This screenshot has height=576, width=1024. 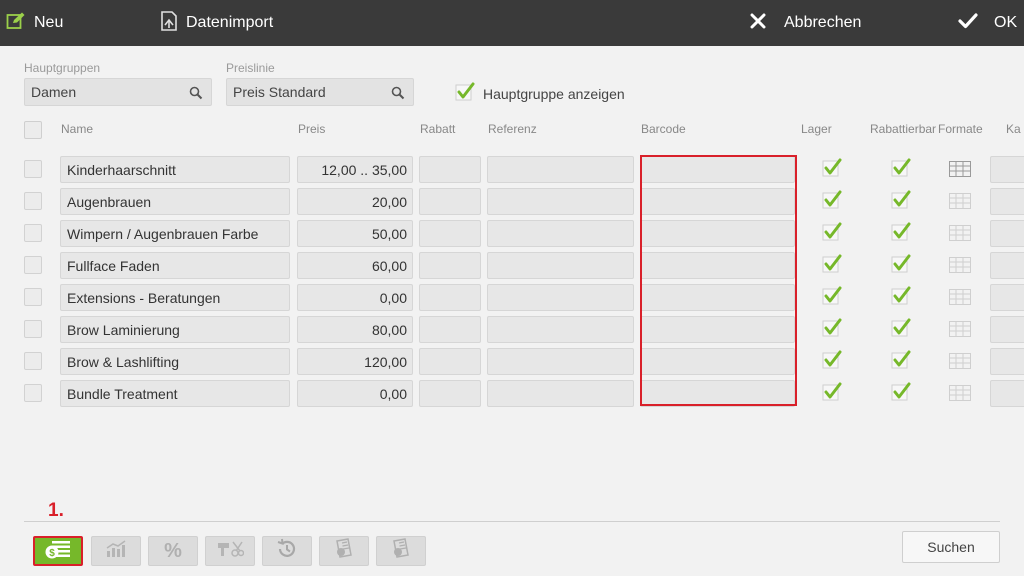 What do you see at coordinates (355, 169) in the screenshot?
I see `price-cell: 12,00 .. 35,00` at bounding box center [355, 169].